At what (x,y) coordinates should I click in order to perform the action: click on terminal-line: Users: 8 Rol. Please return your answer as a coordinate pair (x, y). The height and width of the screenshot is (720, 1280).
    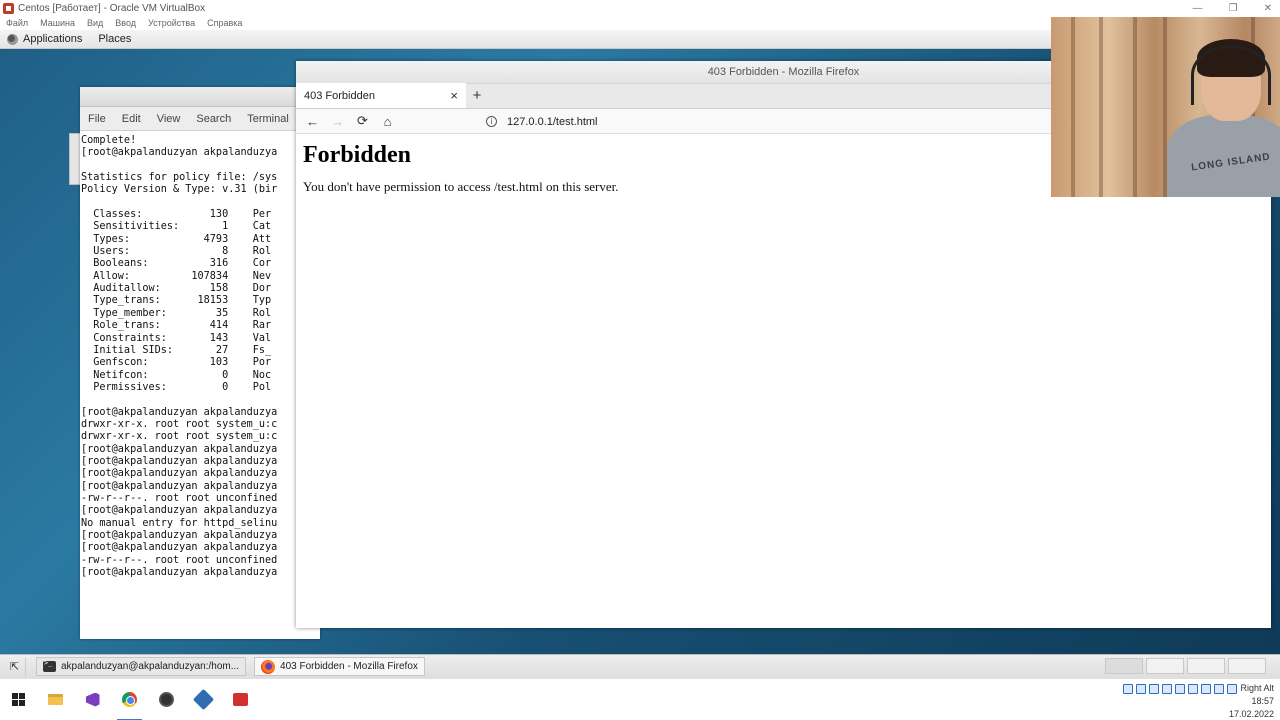
    Looking at the image, I should click on (176, 252).